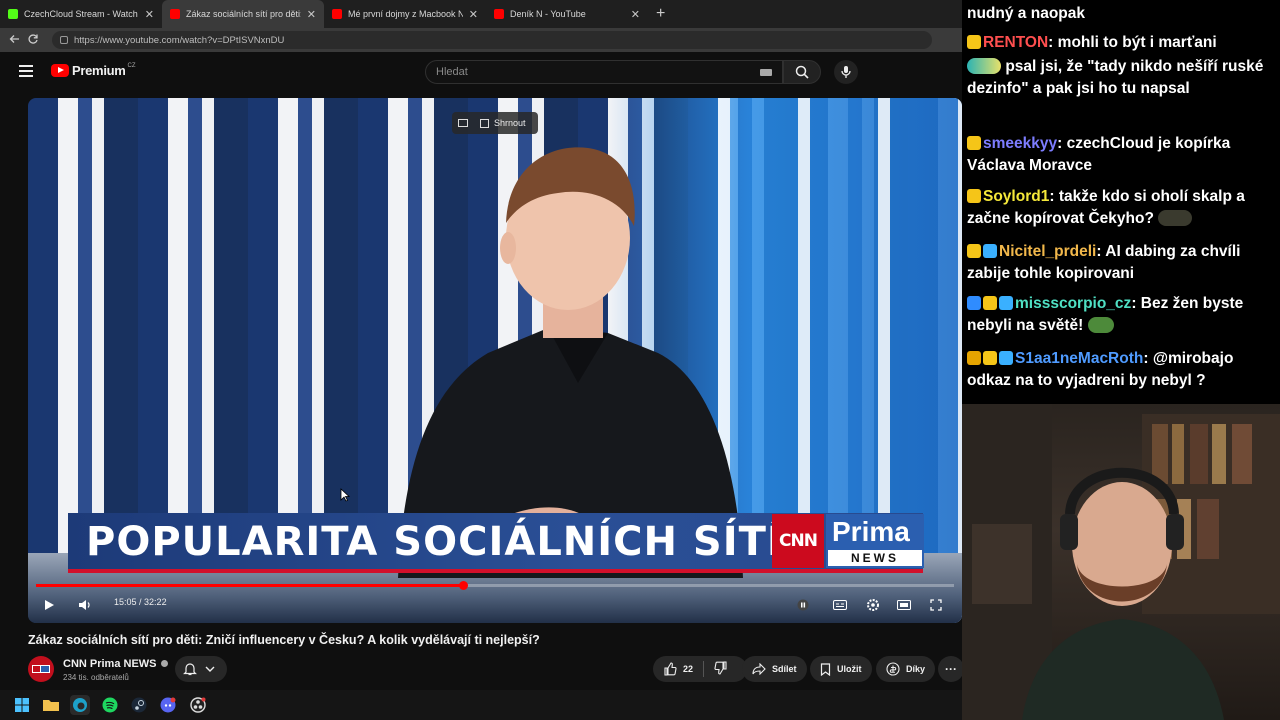  Describe the element at coordinates (1121, 562) in the screenshot. I see `streamer-figure` at that location.